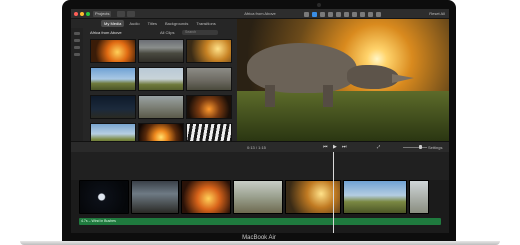  I want to click on toolbar: Projects Africa from Above Reset All, so click(260, 14).